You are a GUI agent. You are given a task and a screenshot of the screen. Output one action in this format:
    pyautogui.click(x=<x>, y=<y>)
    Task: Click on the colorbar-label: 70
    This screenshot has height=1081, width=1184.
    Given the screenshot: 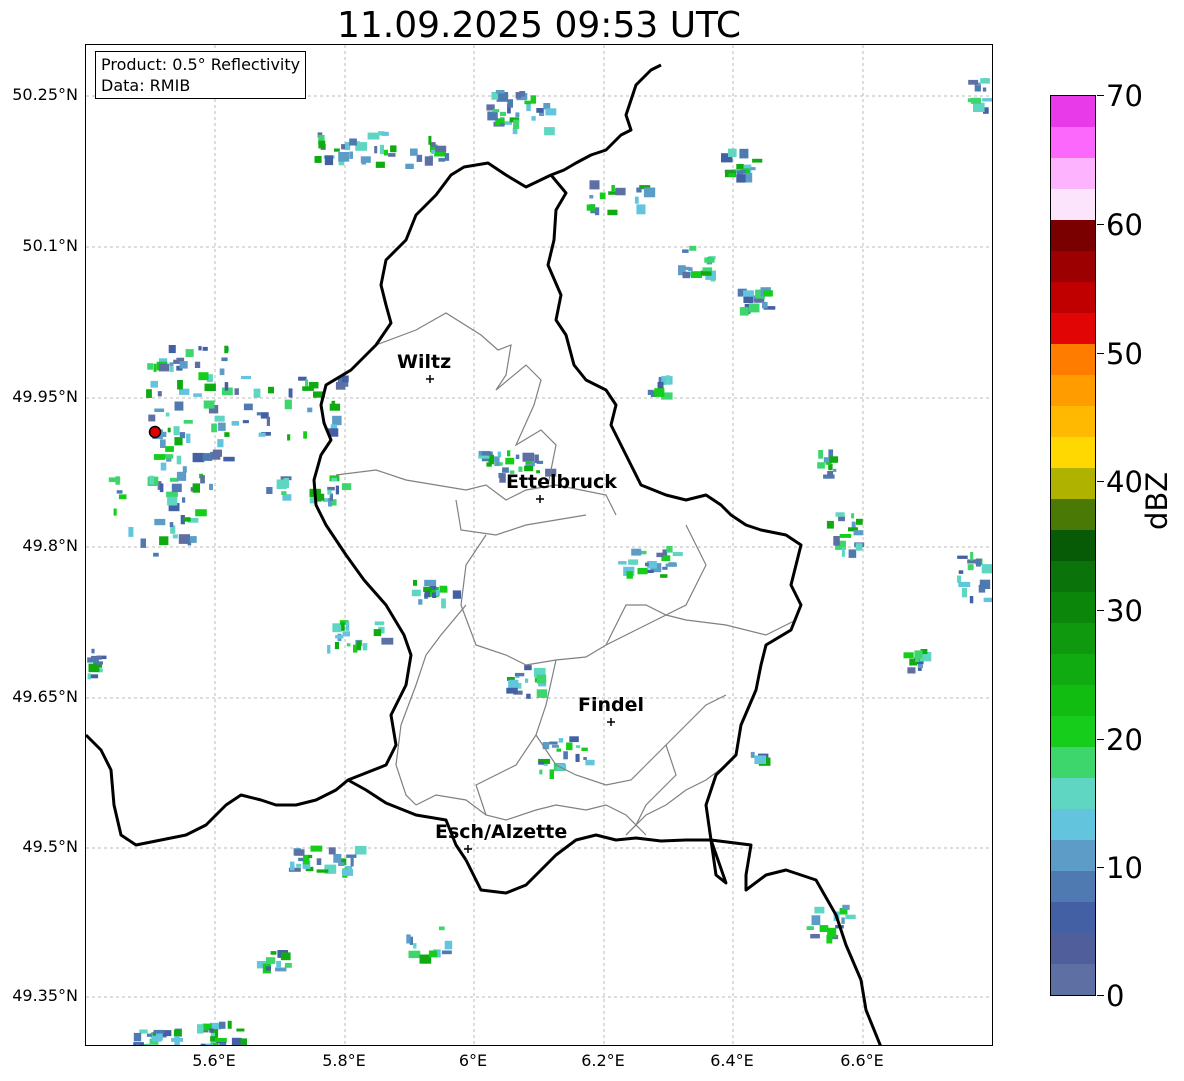 What is the action you would take?
    pyautogui.click(x=1124, y=96)
    